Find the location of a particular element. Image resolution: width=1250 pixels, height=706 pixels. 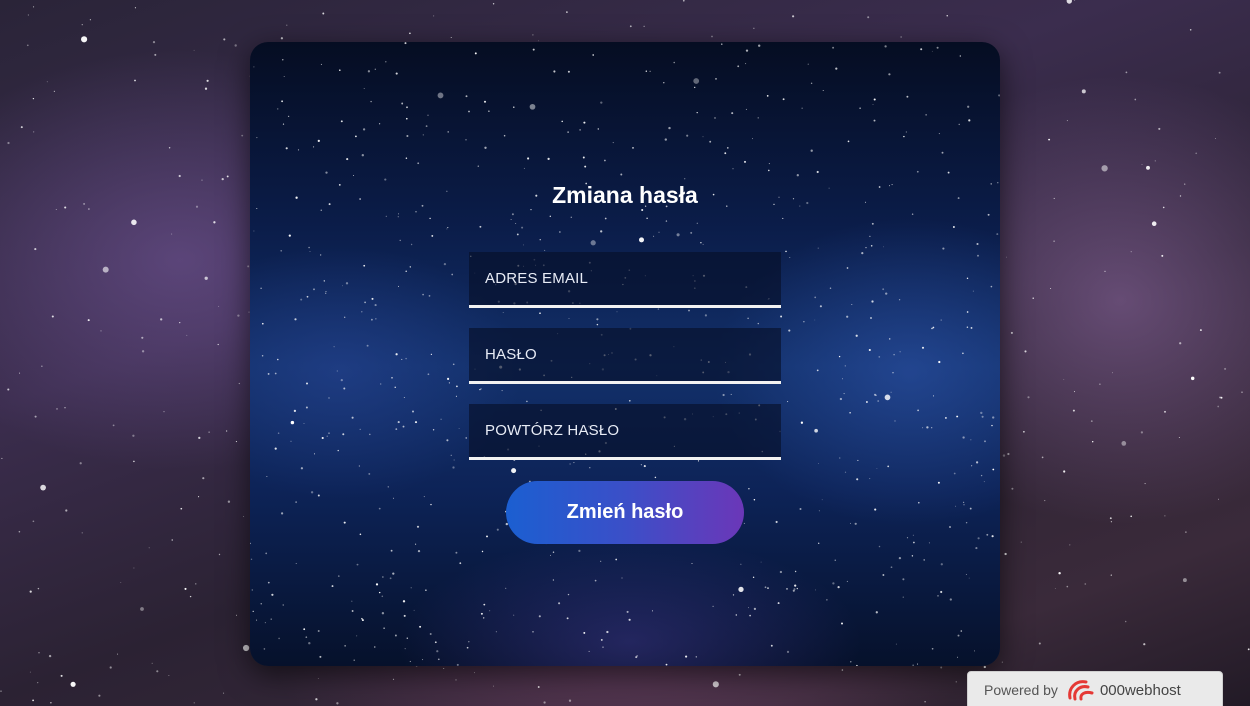

change-password-button: Zmień hasło is located at coordinates (625, 512).